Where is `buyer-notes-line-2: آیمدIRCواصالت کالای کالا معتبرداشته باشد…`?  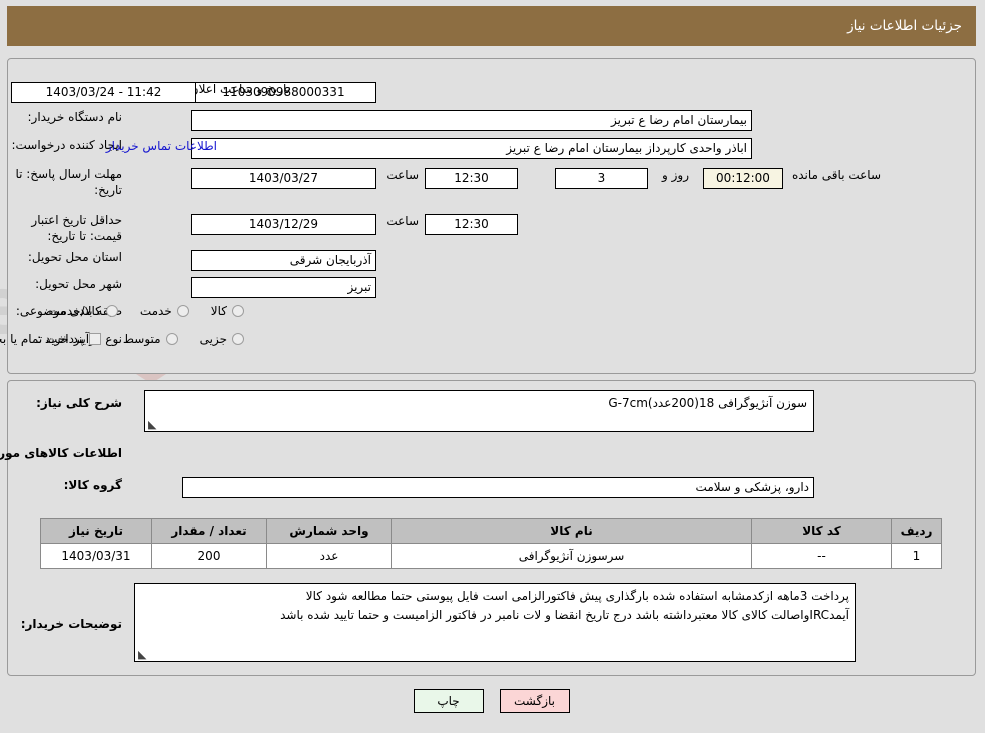
buyer-notes-line-2: آیمدIRCواصالت کالای کالا معتبرداشته باشد… is located at coordinates (565, 615).